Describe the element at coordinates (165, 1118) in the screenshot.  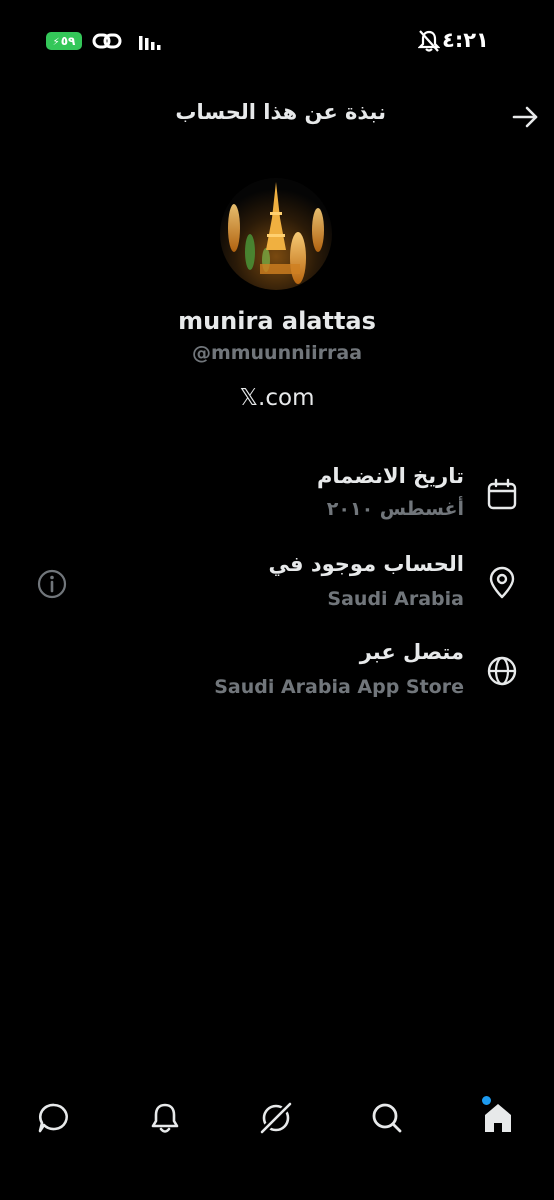
I see `notifications-icon` at that location.